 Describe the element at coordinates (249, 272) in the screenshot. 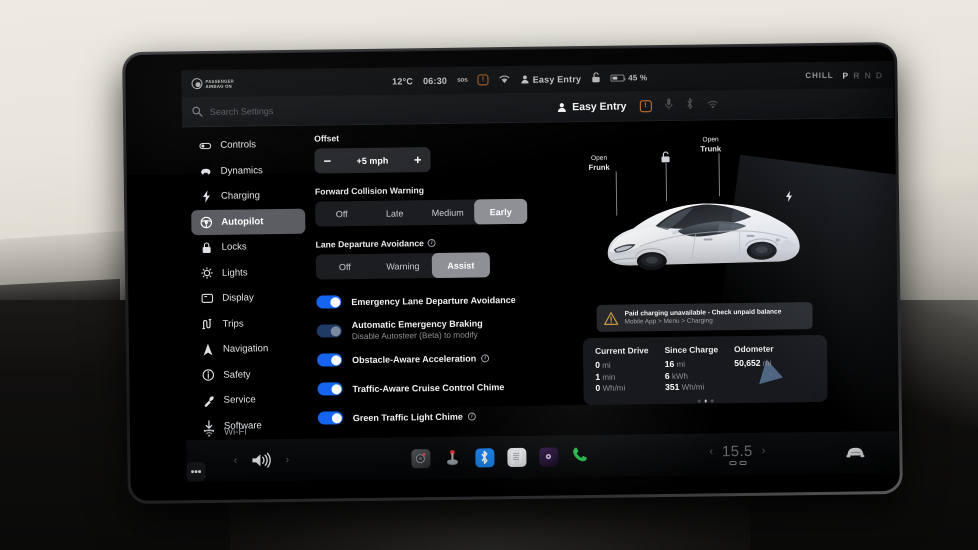

I see `sidebar-item-lights: Lights` at that location.